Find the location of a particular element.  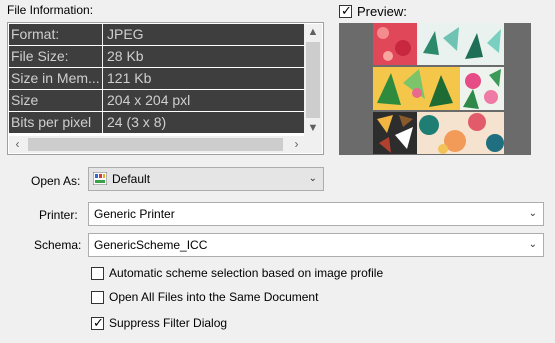

row-value: 28 Kb is located at coordinates (125, 56).